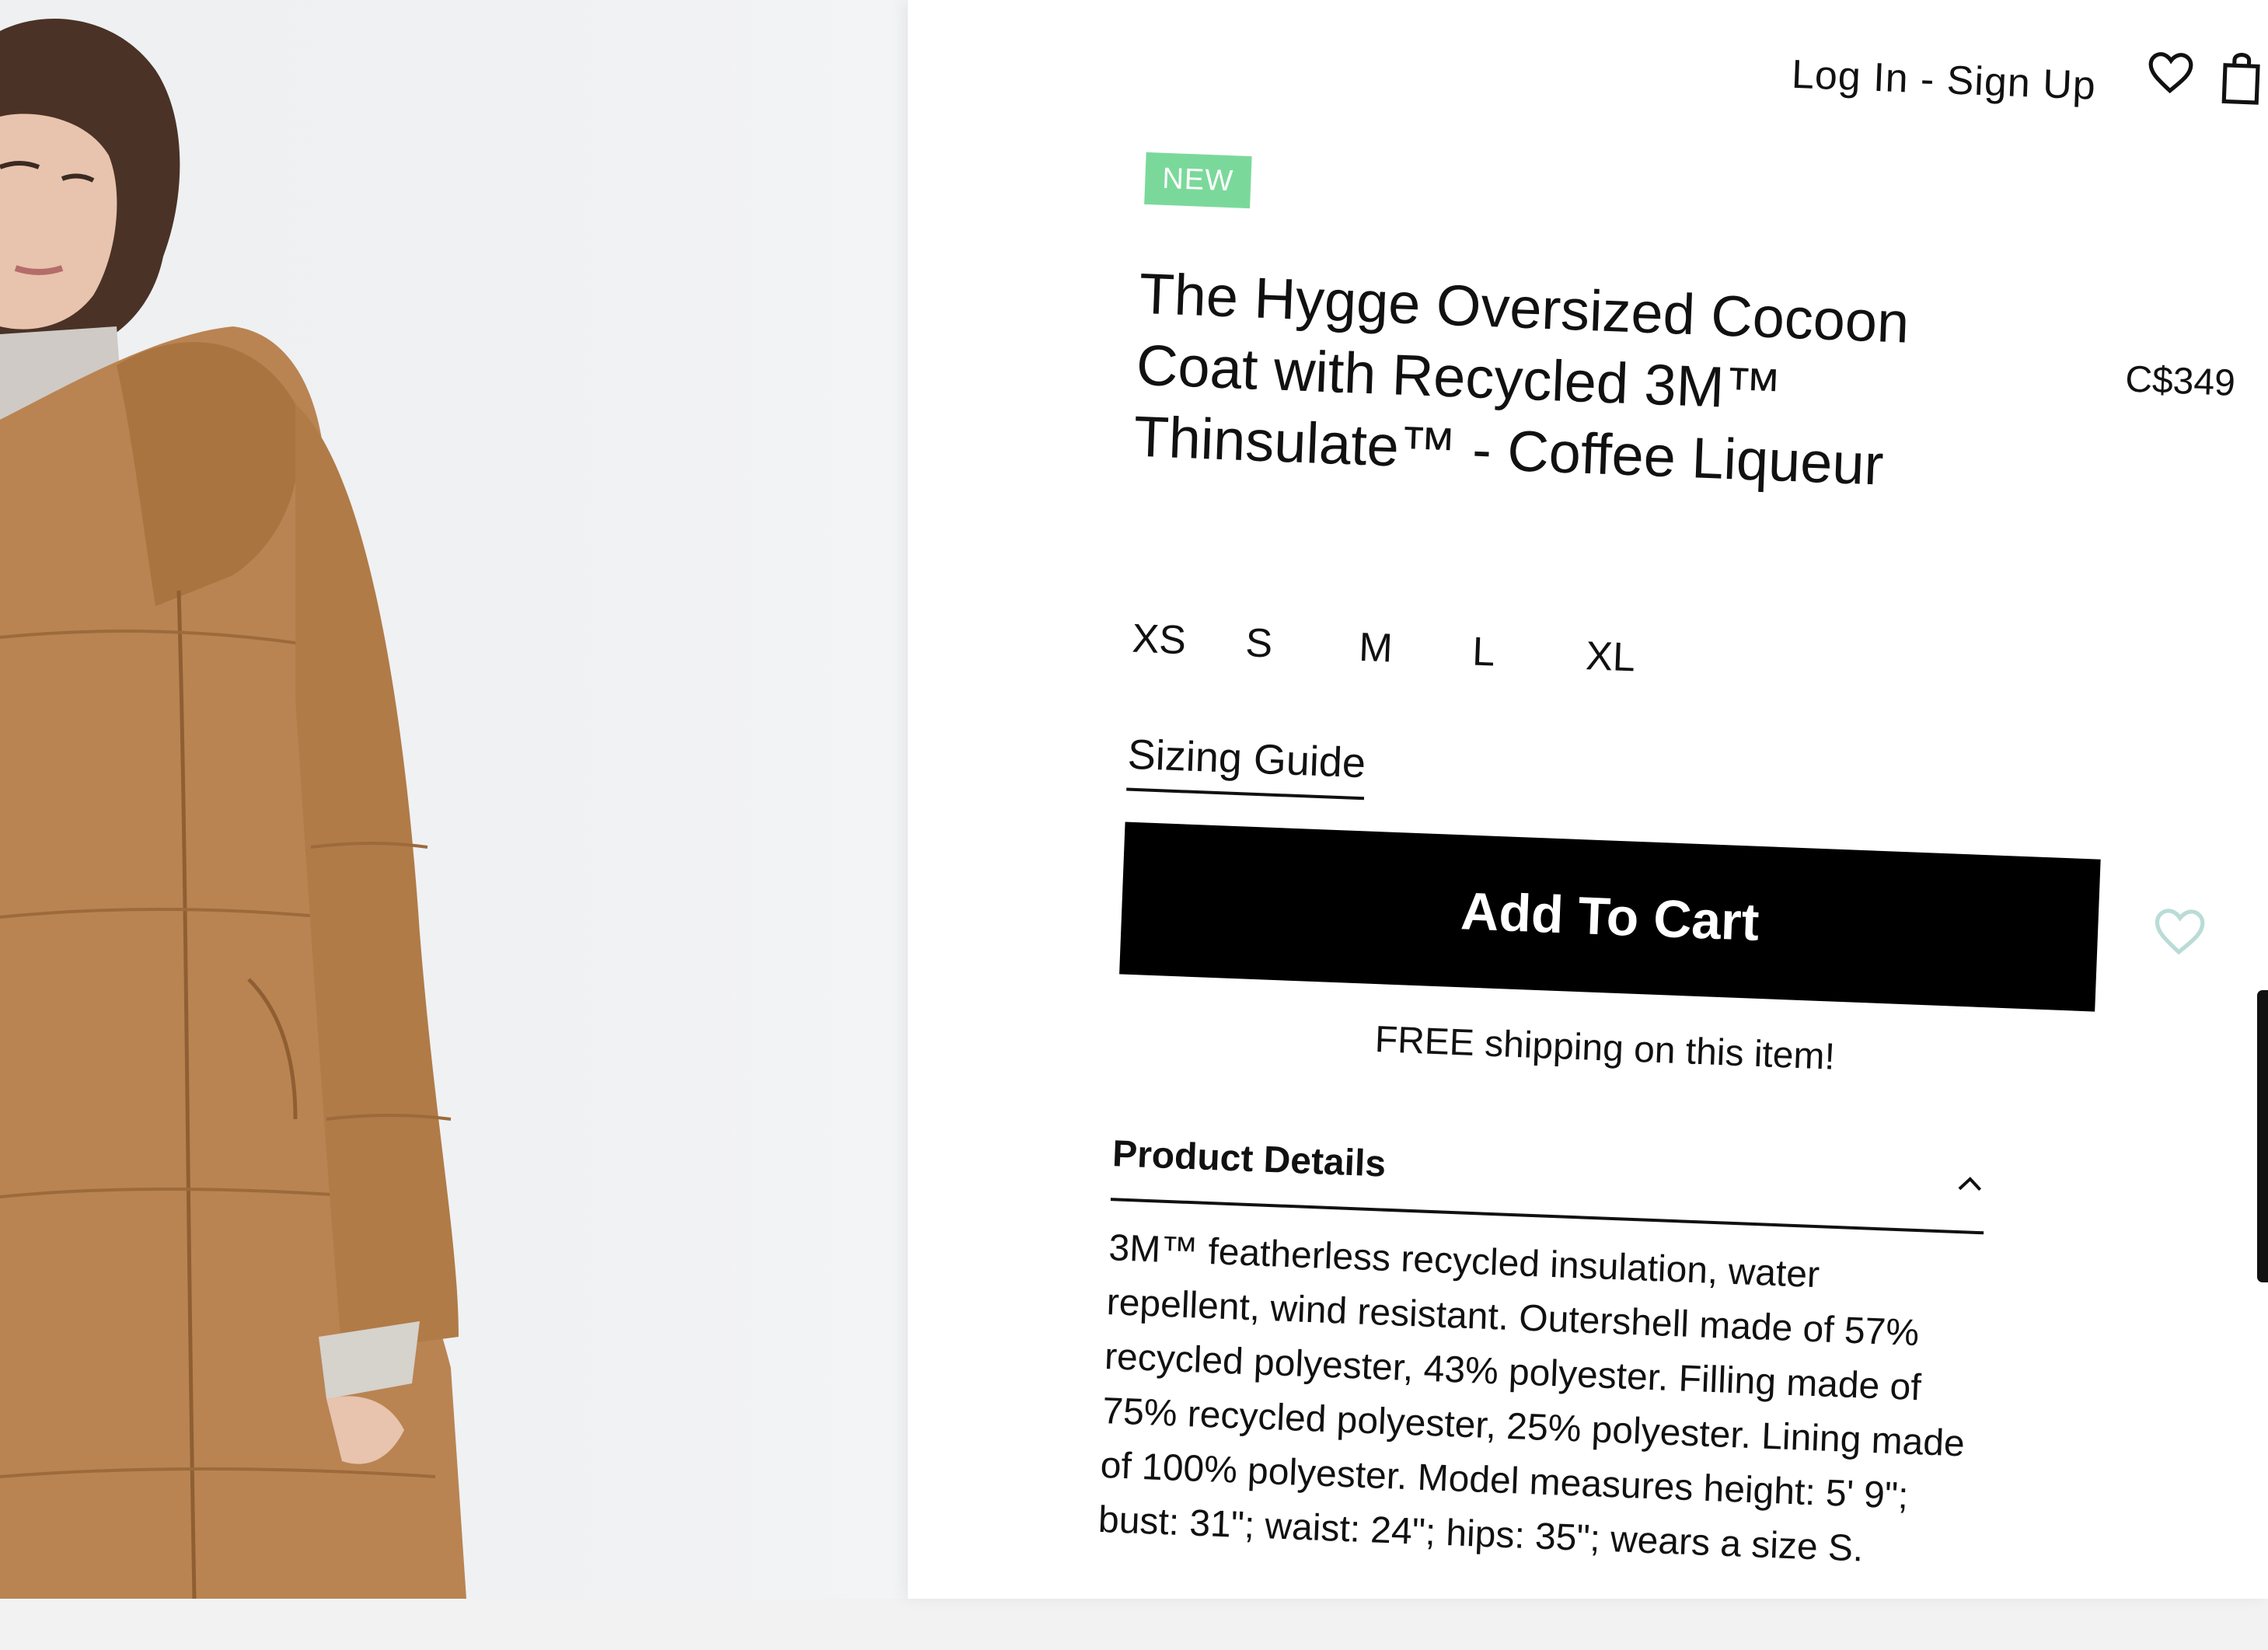  Describe the element at coordinates (1549, 1181) in the screenshot. I see `product-details-toggle: Product Details` at that location.